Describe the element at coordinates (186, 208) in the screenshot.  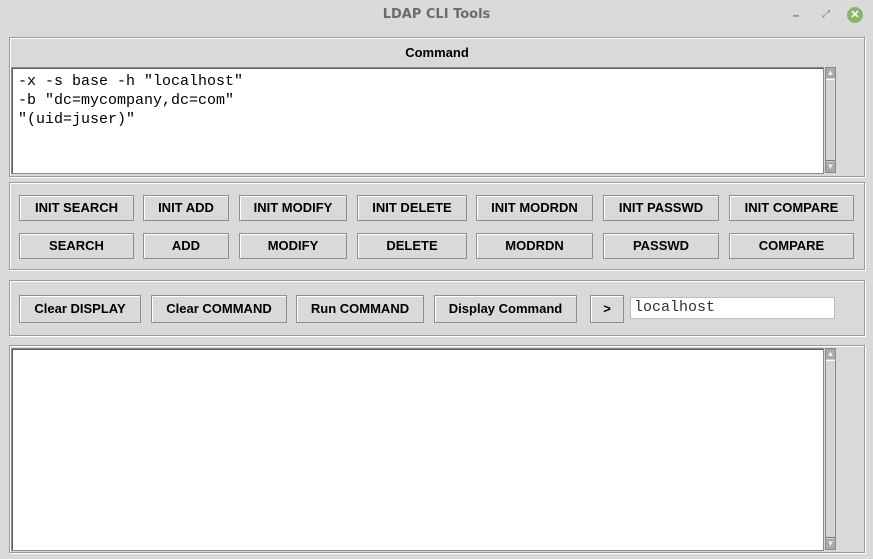
I see `init-add-button: INIT ADD` at that location.